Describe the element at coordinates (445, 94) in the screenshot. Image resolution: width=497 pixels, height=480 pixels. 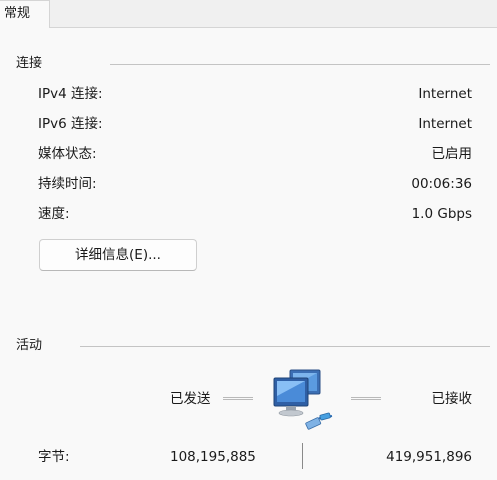
I see `ipv4-connectivity-value: Internet` at that location.